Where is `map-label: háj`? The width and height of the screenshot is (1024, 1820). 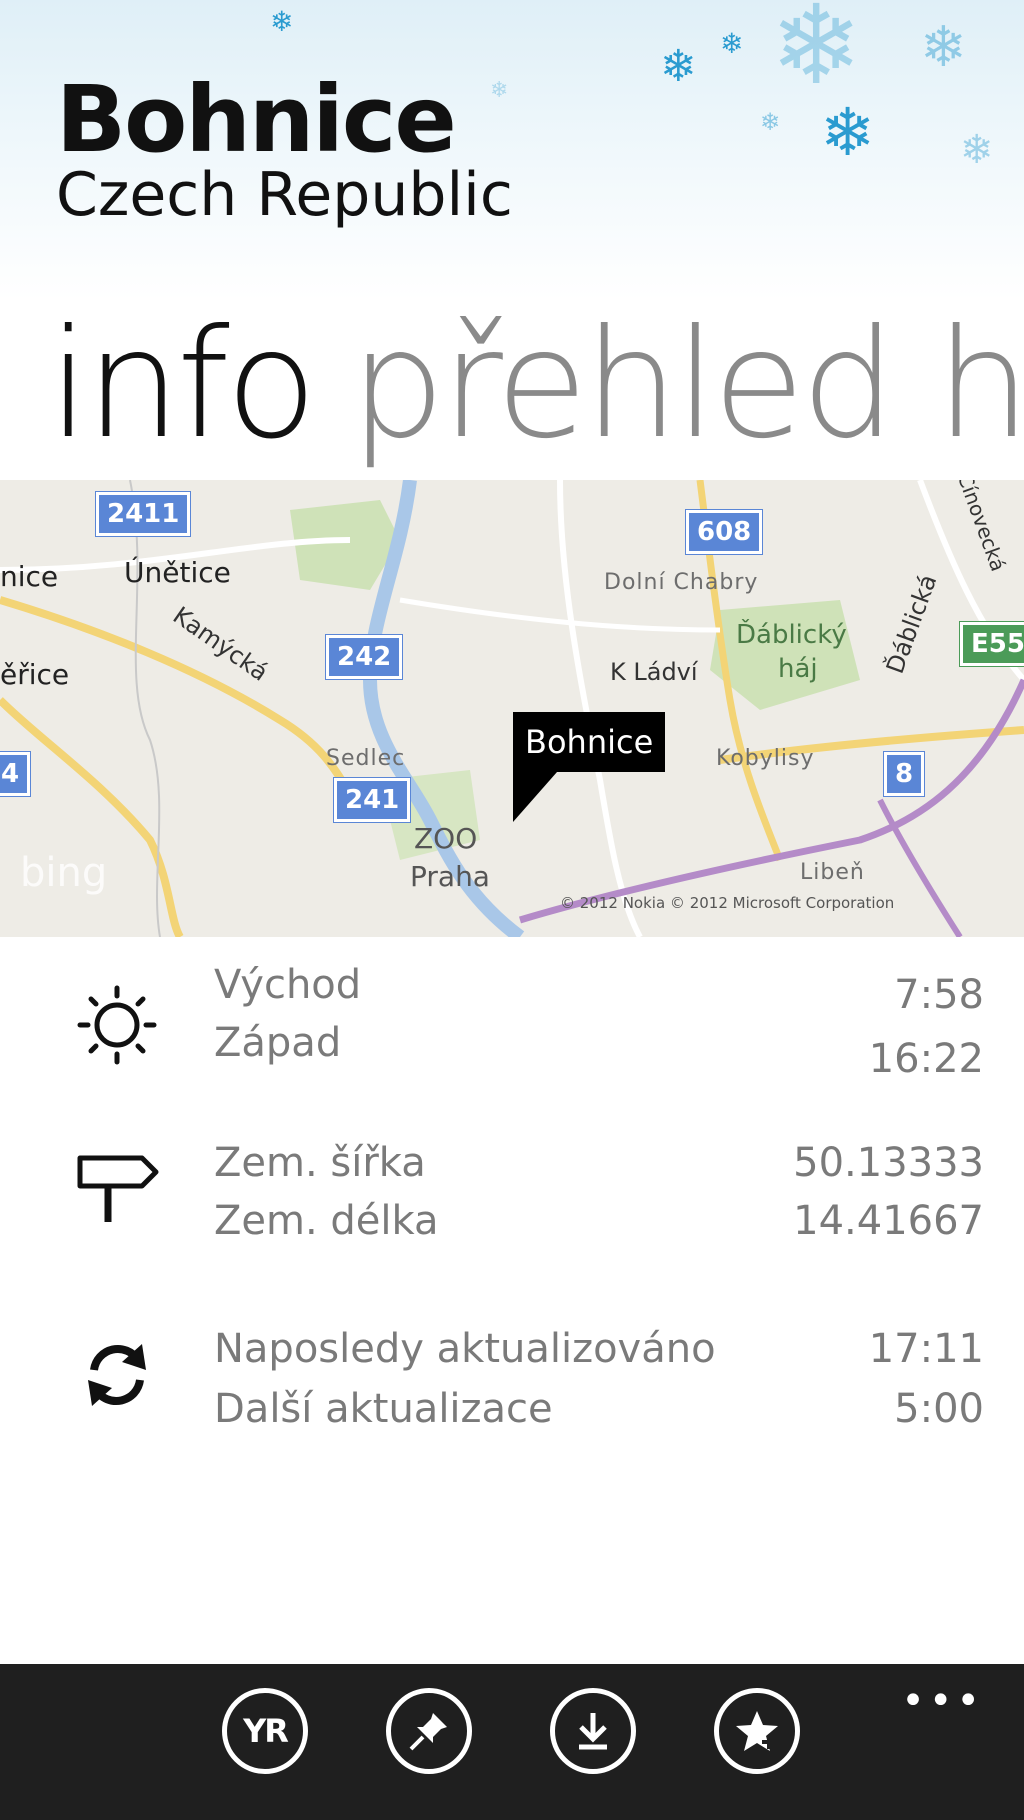 map-label: háj is located at coordinates (798, 669).